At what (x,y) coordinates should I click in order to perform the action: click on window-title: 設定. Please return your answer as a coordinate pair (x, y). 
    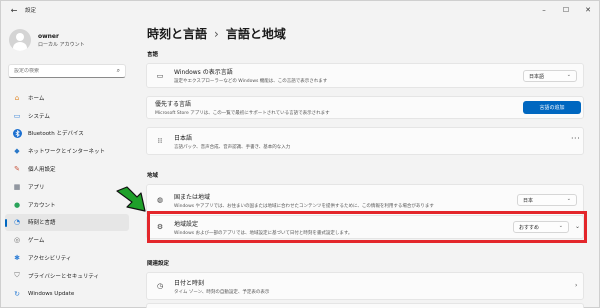
    Looking at the image, I should click on (31, 11).